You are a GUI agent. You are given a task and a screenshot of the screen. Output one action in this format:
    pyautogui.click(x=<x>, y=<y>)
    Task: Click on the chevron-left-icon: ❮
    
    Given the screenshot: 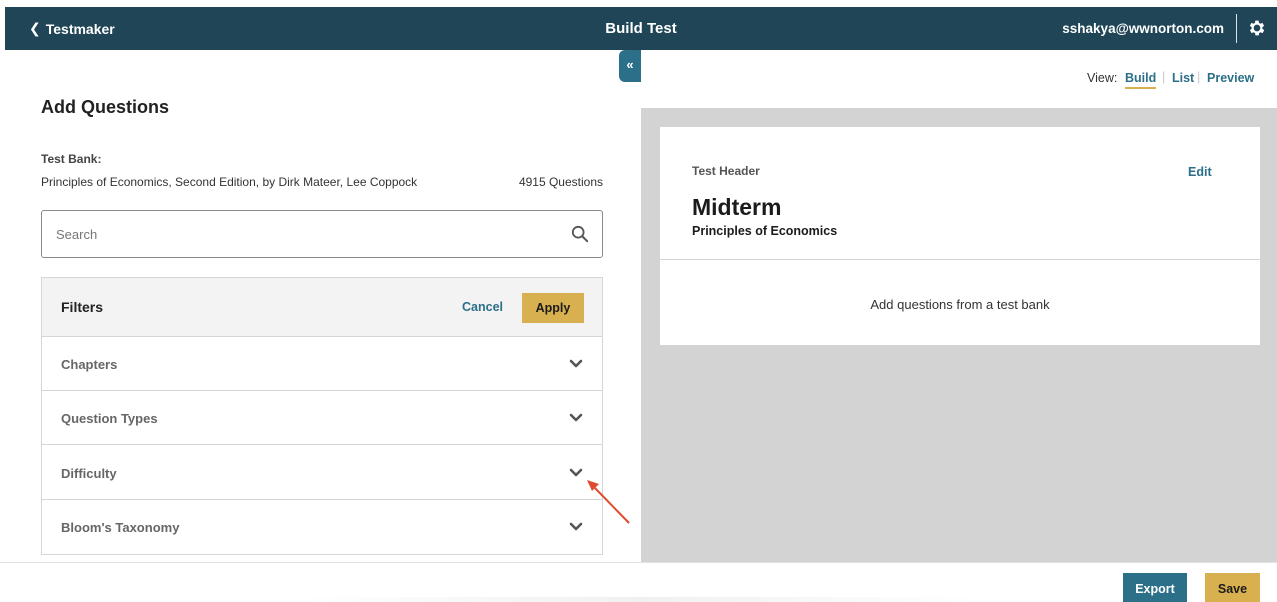 What is the action you would take?
    pyautogui.click(x=35, y=28)
    